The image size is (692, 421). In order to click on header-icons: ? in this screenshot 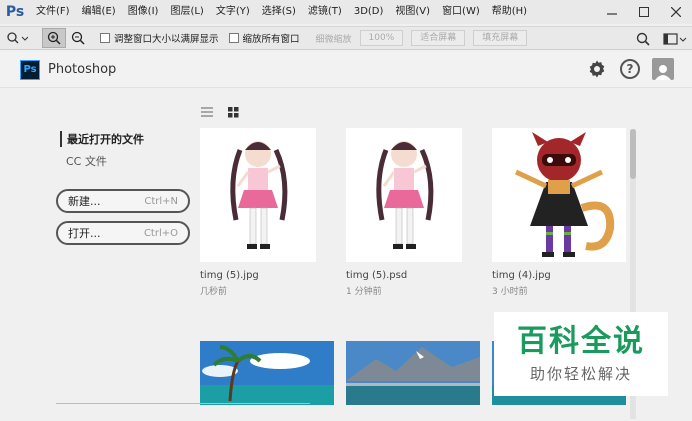, I will do `click(630, 69)`.